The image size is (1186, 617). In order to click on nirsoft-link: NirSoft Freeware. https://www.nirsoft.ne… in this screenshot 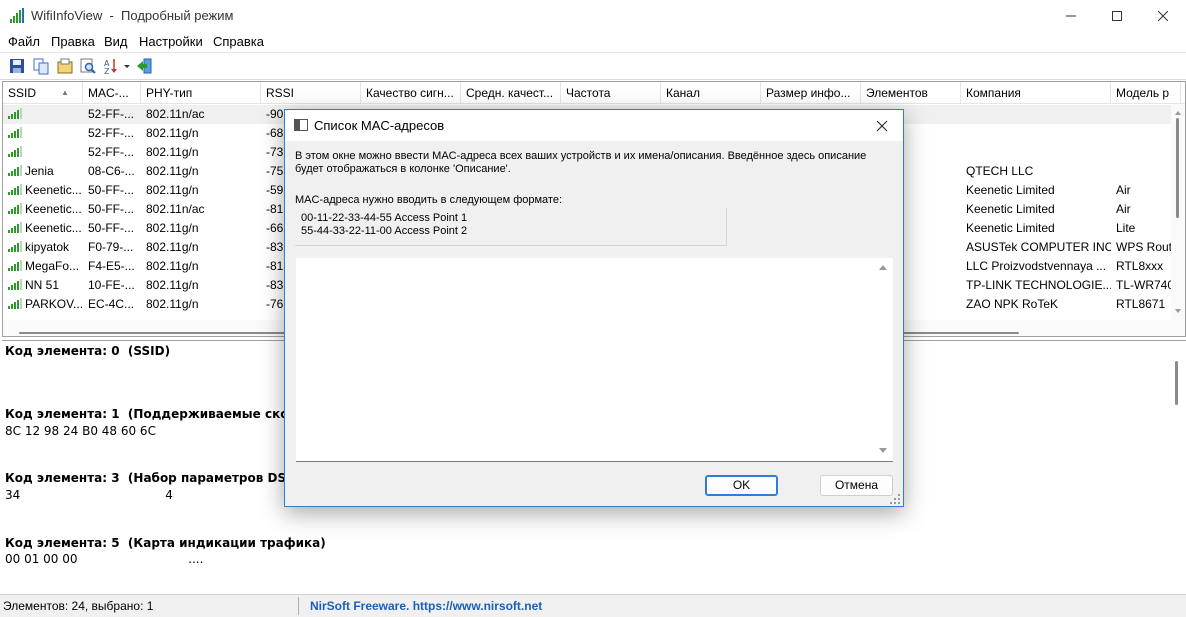, I will do `click(426, 606)`.